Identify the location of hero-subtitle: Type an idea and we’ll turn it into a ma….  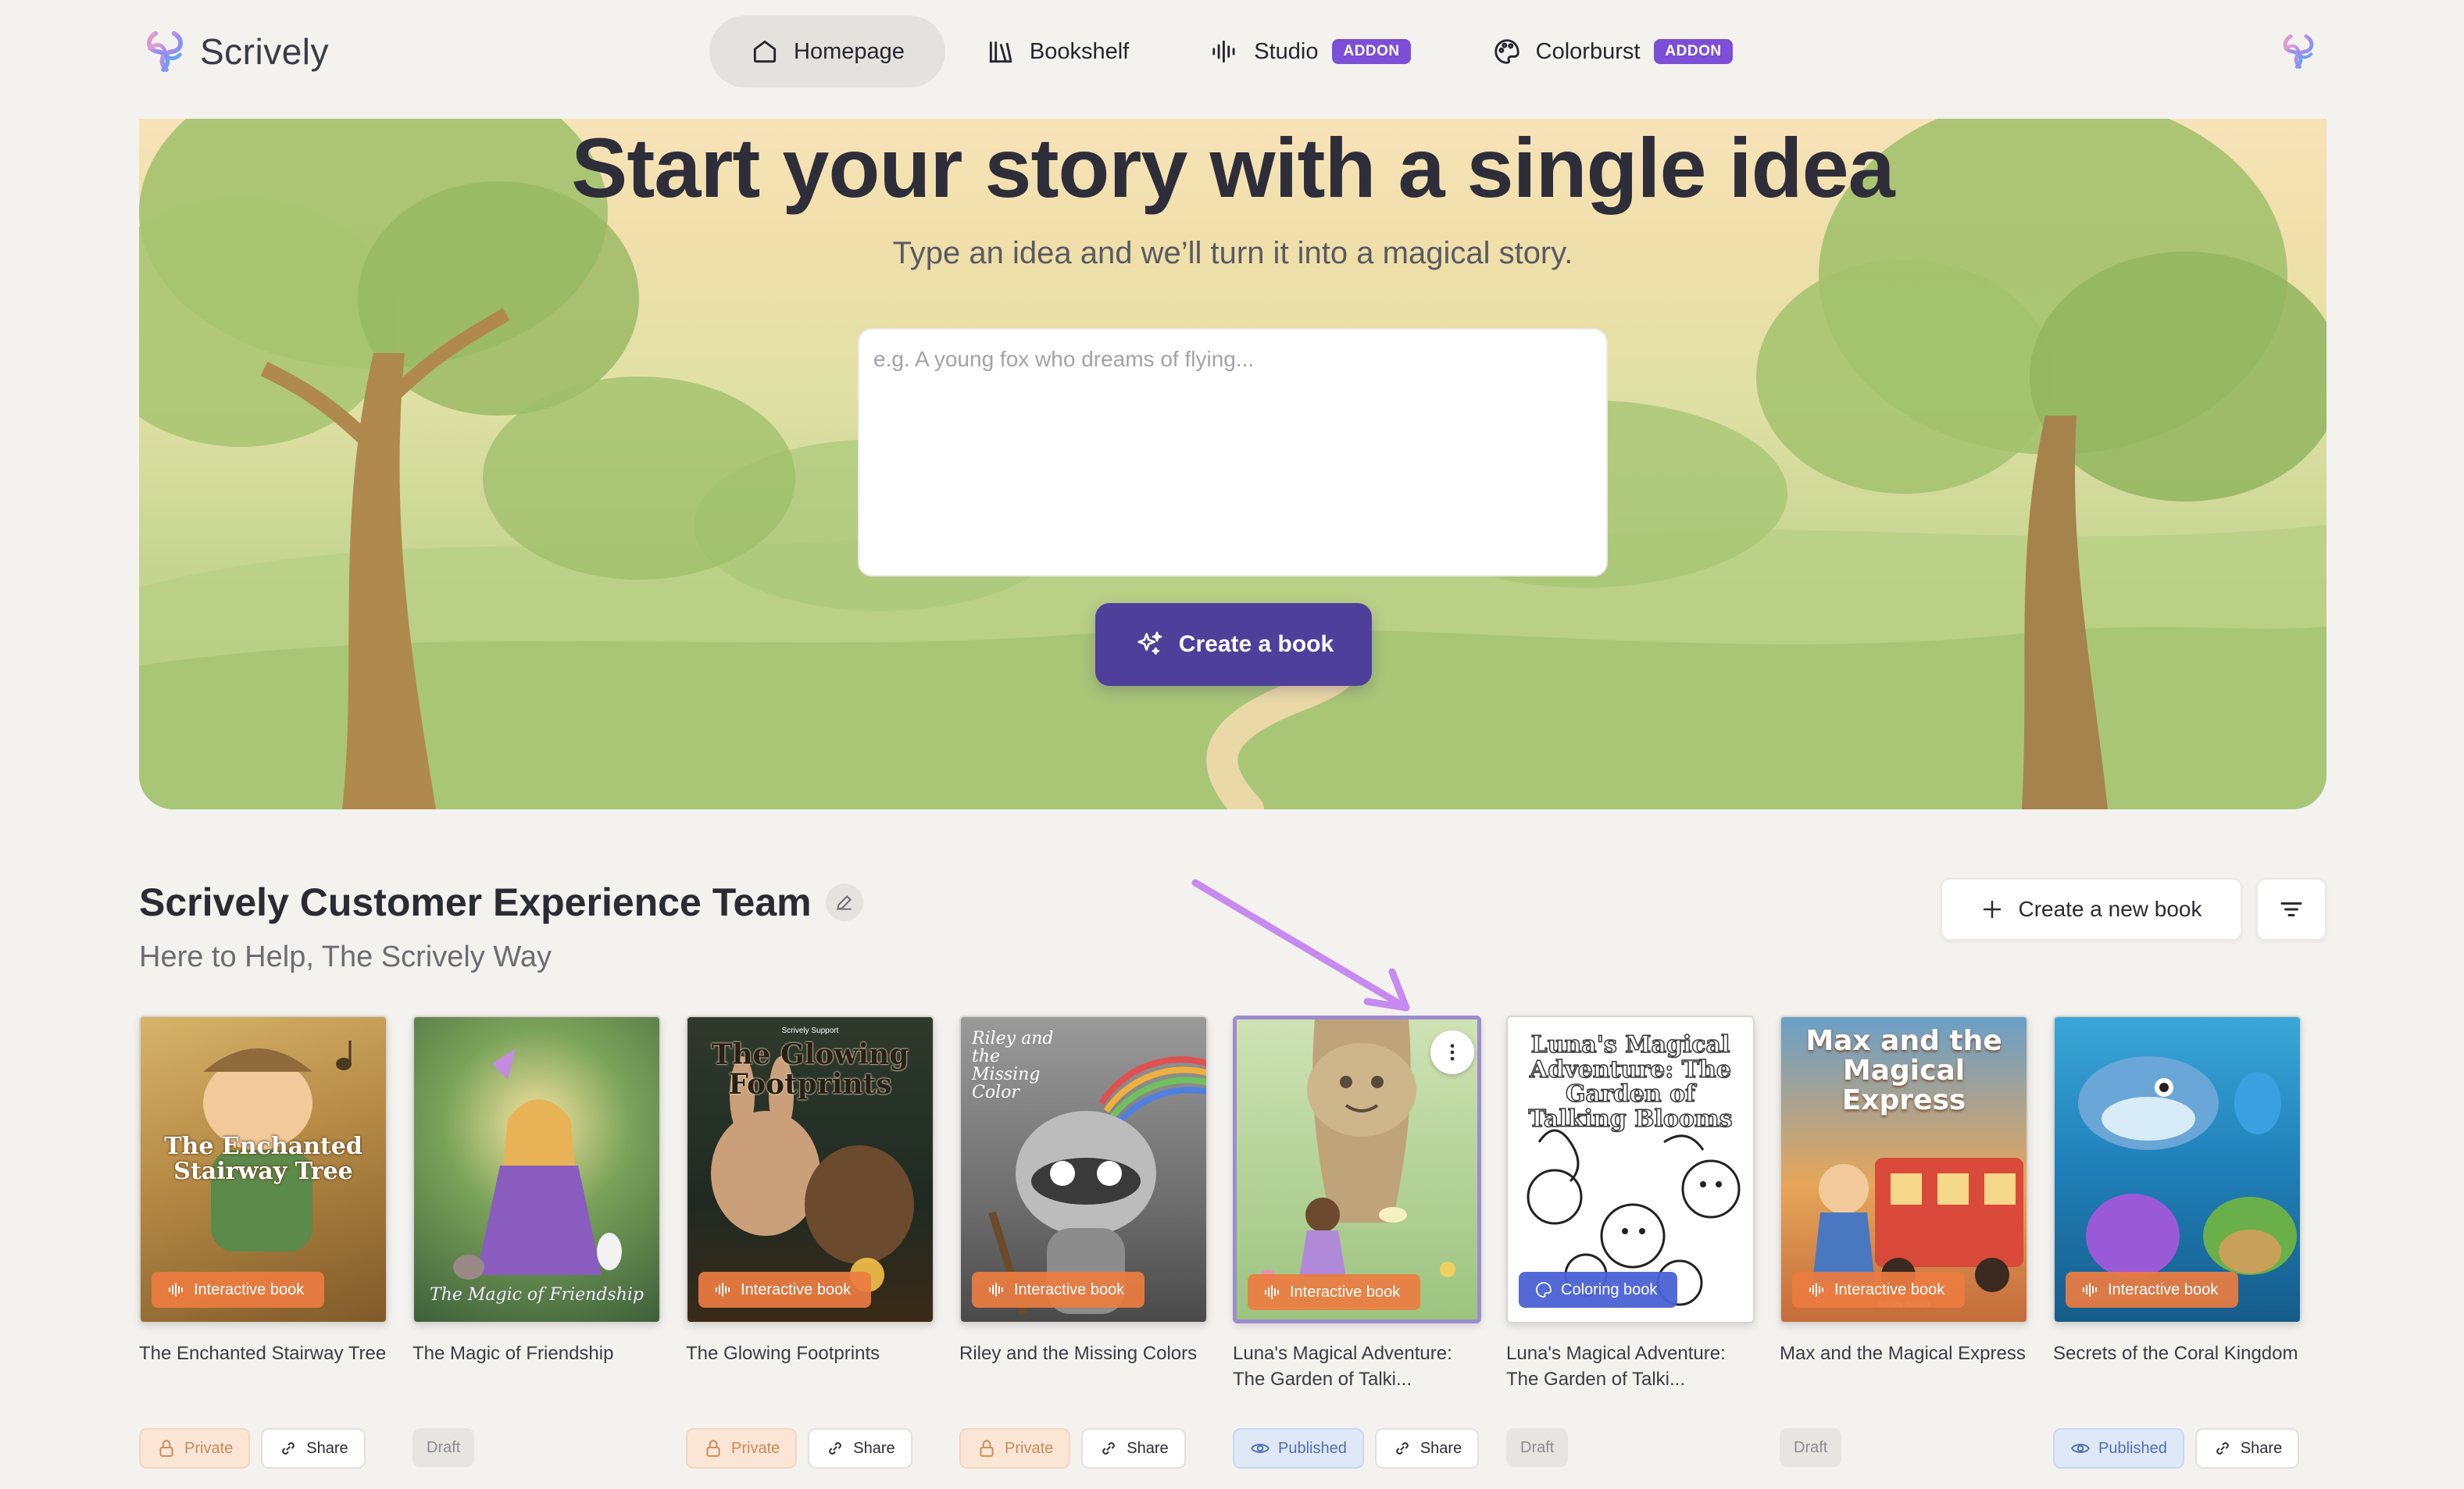
(1232, 253).